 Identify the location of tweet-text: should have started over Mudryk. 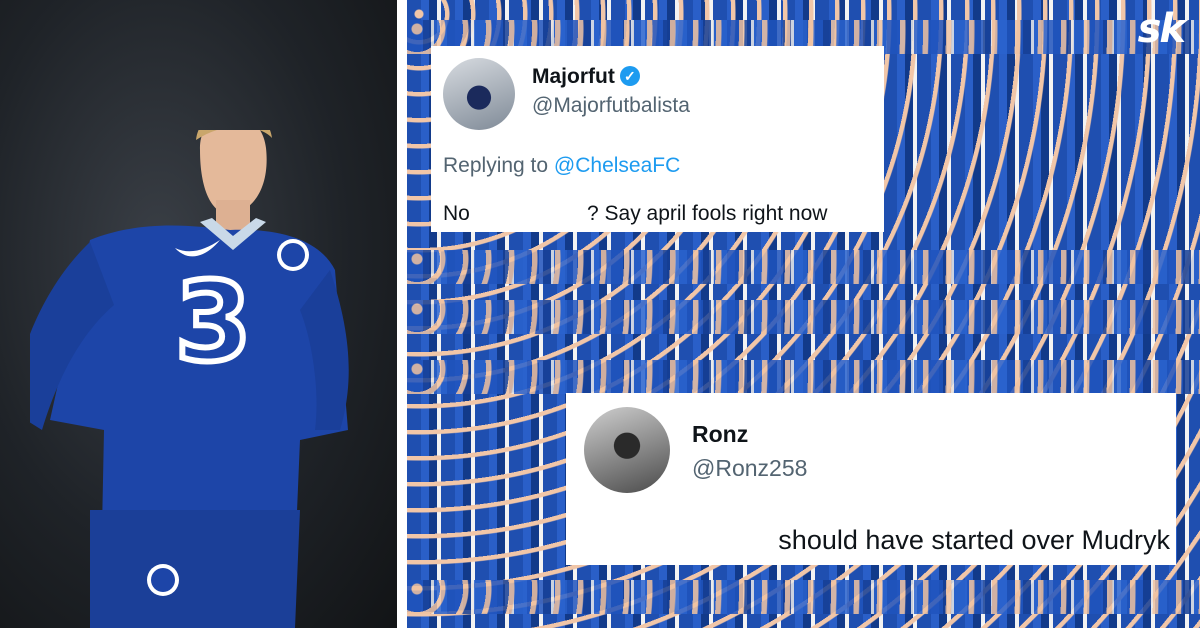
(974, 540).